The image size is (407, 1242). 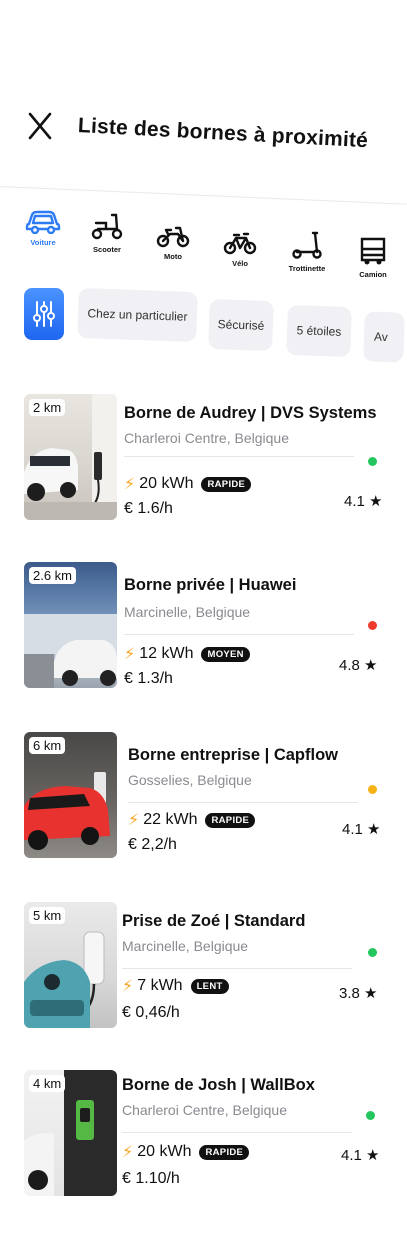 I want to click on vehicle-tab-camion: Camion, so click(x=373, y=257).